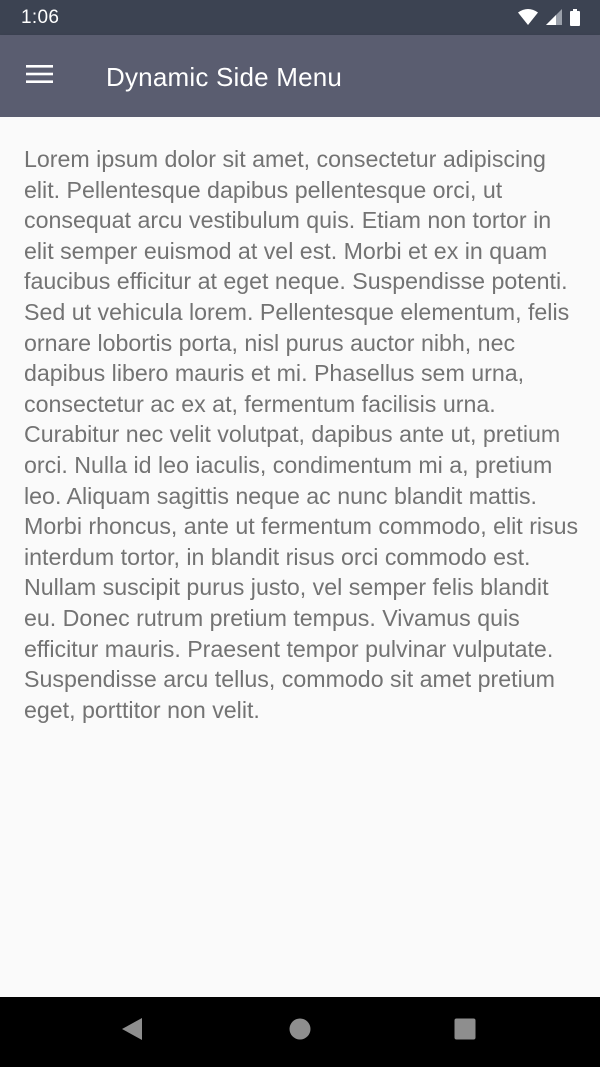 Image resolution: width=600 pixels, height=1067 pixels. I want to click on menu-button, so click(40, 76).